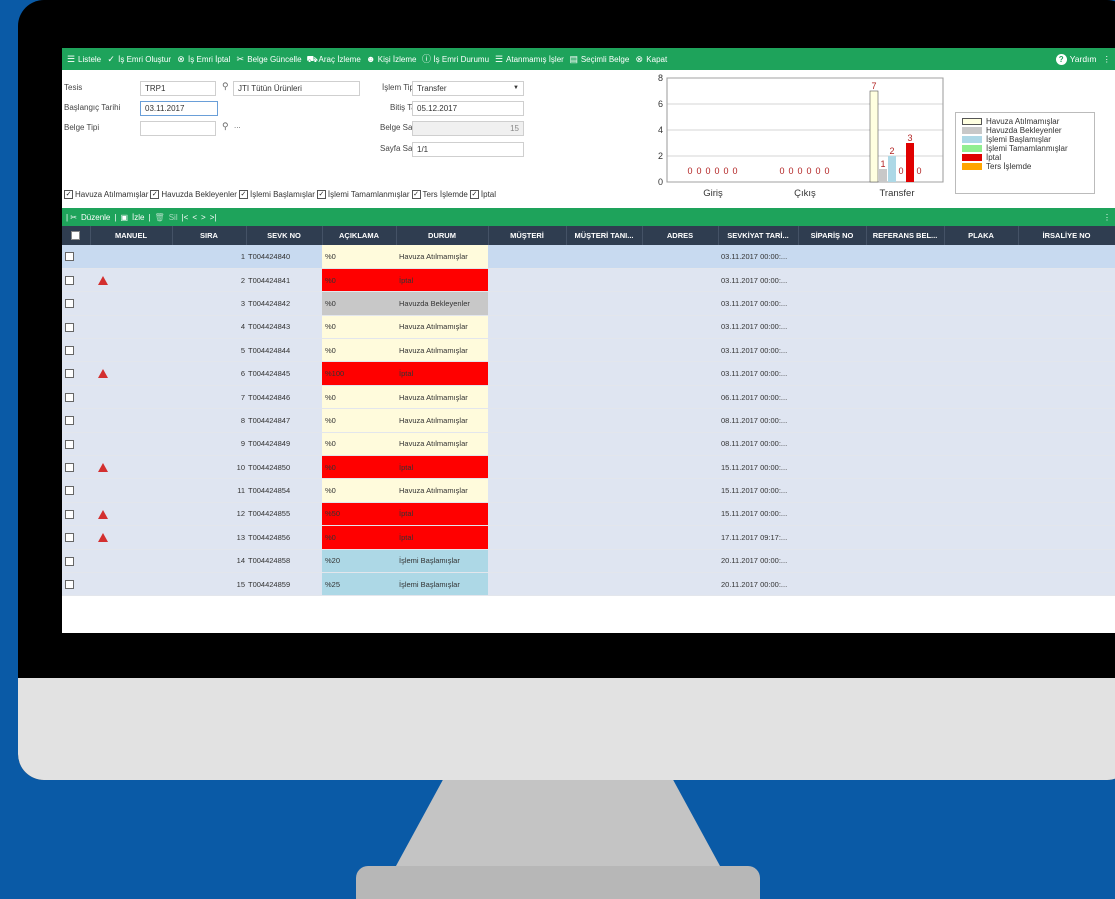  Describe the element at coordinates (209, 235) in the screenshot. I see `column-header: SIRA` at that location.